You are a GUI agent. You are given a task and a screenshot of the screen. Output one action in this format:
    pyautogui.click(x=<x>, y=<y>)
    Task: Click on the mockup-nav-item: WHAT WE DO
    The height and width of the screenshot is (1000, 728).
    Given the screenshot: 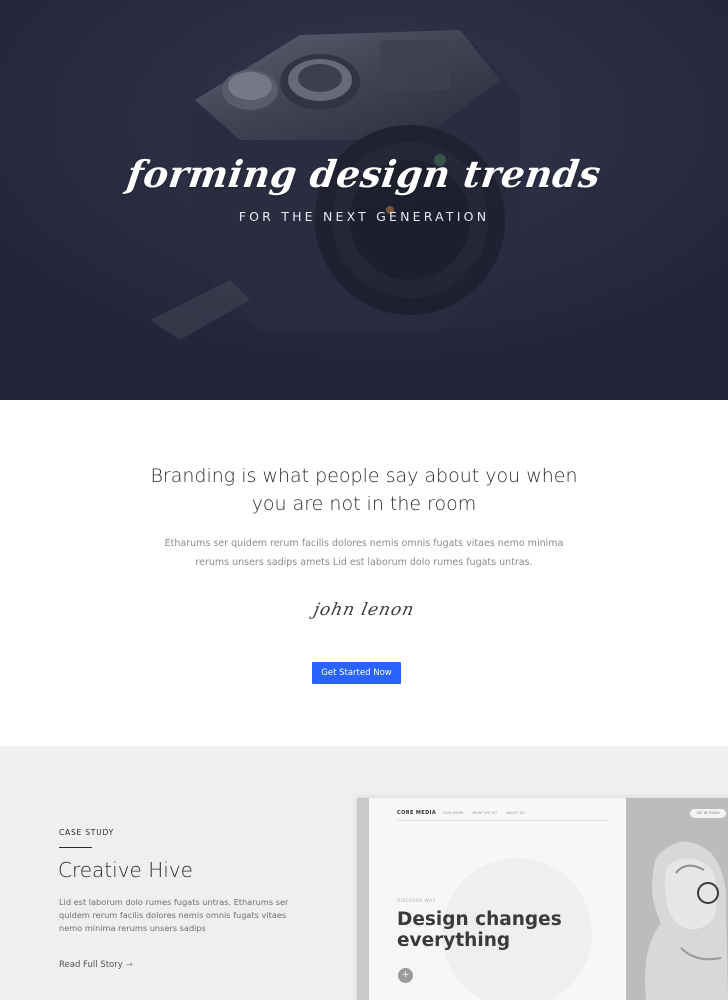 What is the action you would take?
    pyautogui.click(x=484, y=813)
    